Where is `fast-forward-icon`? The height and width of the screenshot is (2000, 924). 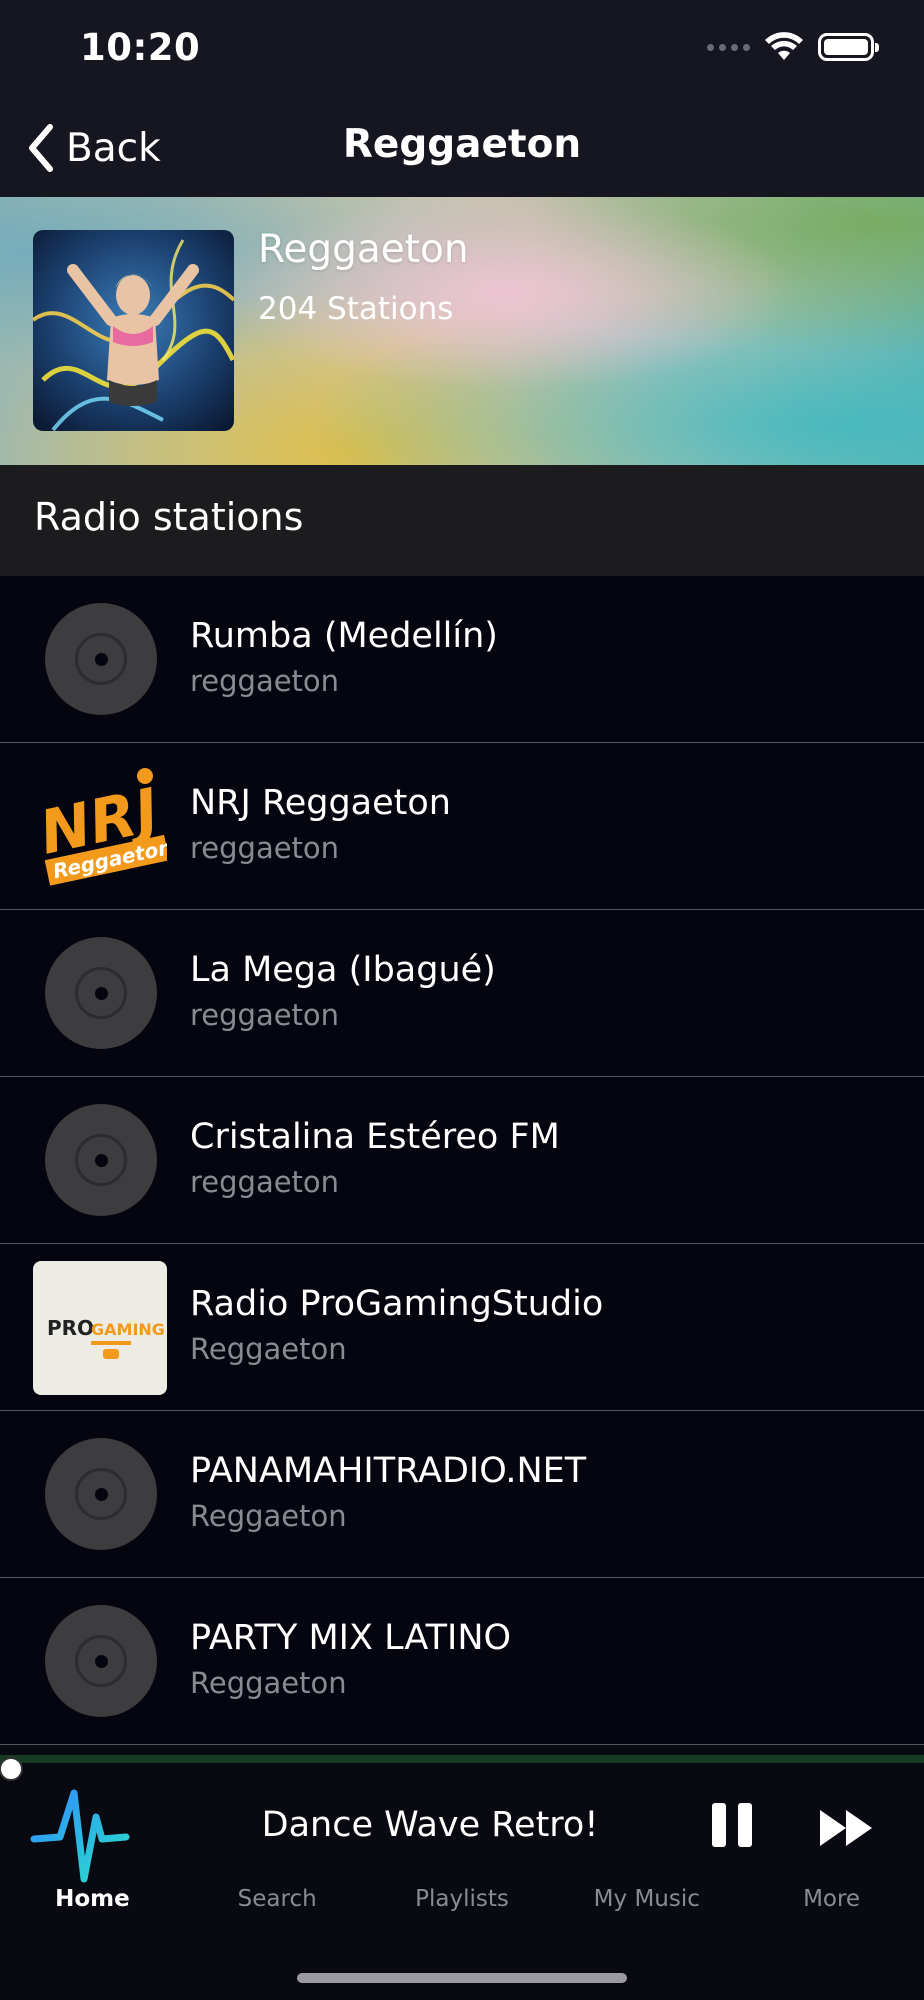 fast-forward-icon is located at coordinates (846, 1828).